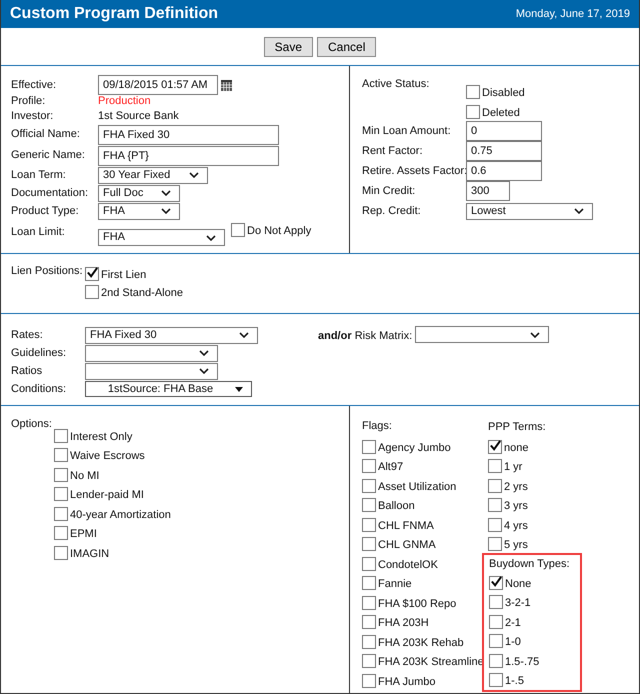 This screenshot has width=640, height=694. Describe the element at coordinates (168, 389) in the screenshot. I see `dropdown: 1stSource: FHA Base` at that location.